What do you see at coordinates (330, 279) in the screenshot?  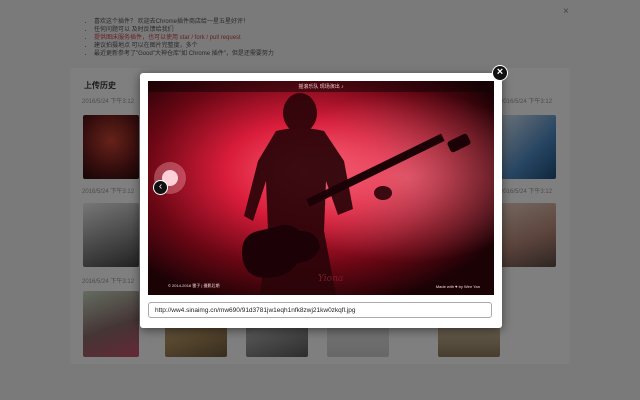 I see `signature-text: Yiona` at bounding box center [330, 279].